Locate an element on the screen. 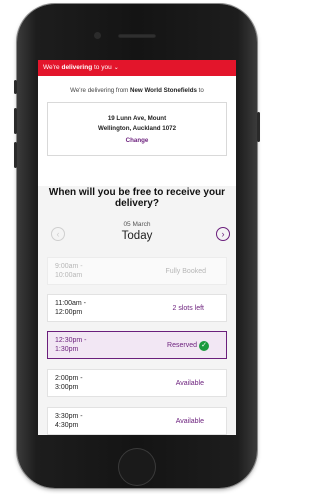  slot-time-end: 12:00pm is located at coordinates (69, 312).